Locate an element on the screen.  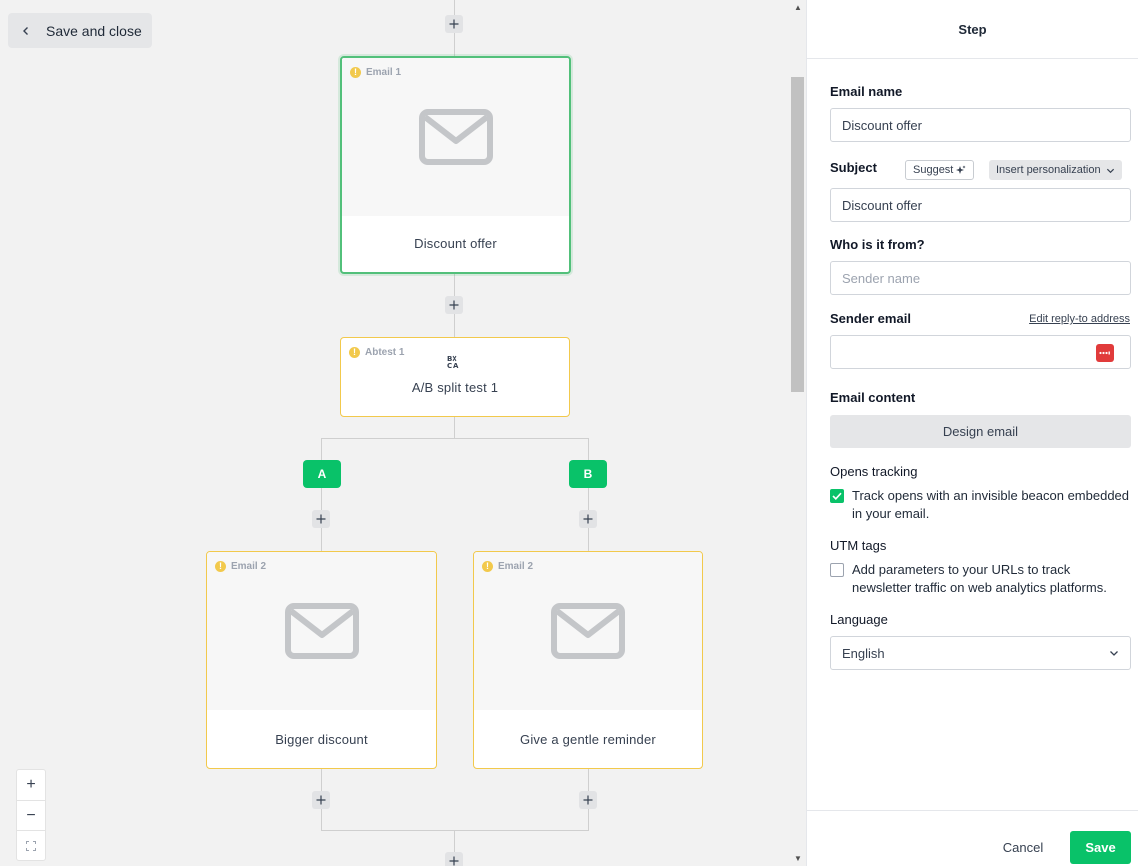
utm-label: UTM tags is located at coordinates (858, 545).